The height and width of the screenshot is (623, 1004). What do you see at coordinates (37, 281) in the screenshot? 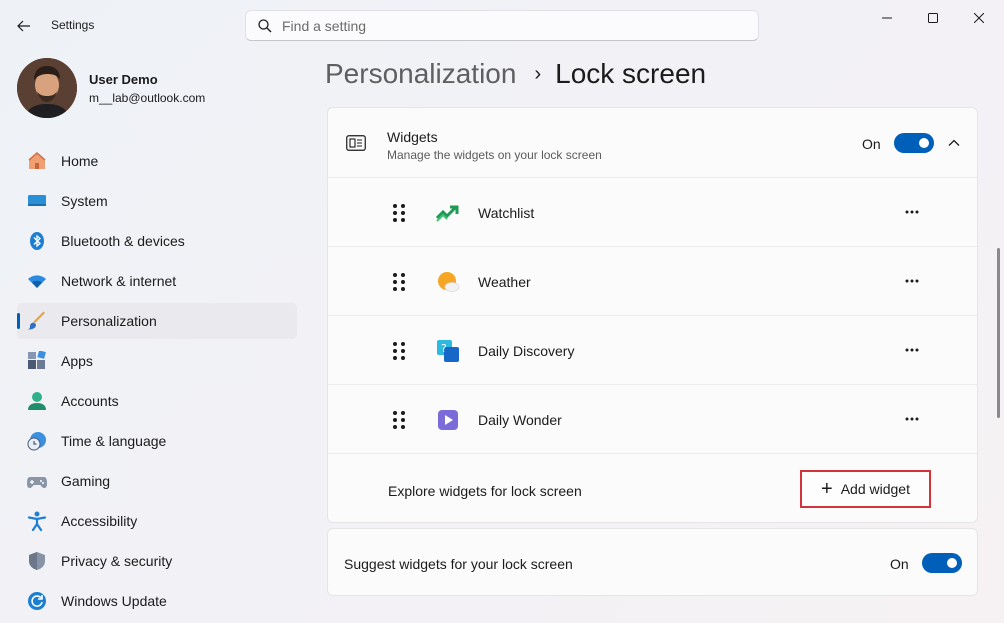
I see `wifi-icon` at bounding box center [37, 281].